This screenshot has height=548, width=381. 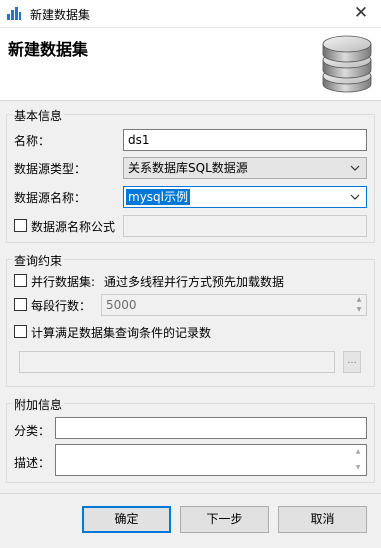 What do you see at coordinates (14, 13) in the screenshot?
I see `bar-chart-icon` at bounding box center [14, 13].